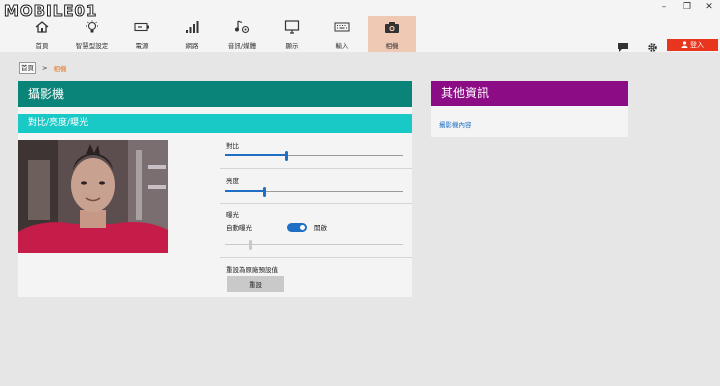 This screenshot has height=386, width=720. I want to click on nav-item-power: 電源, so click(142, 34).